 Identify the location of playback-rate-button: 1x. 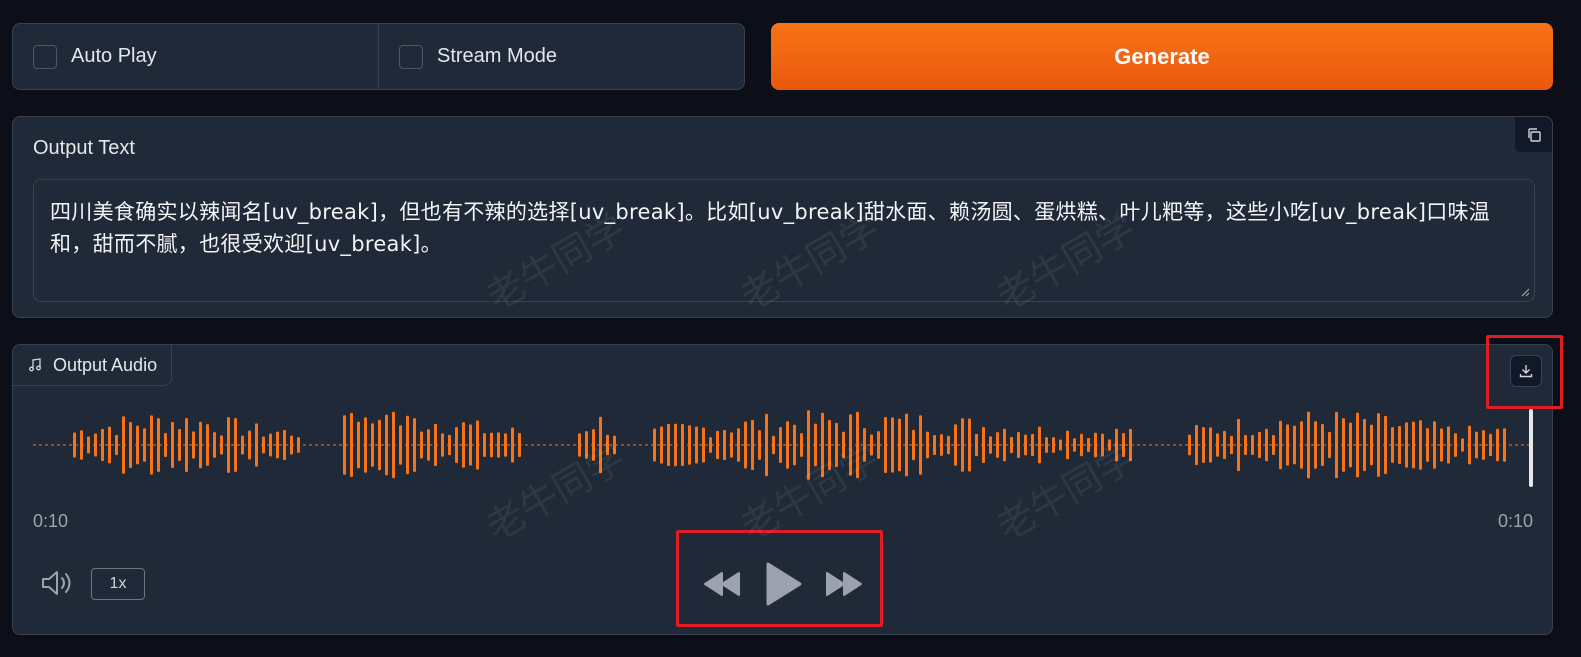
(118, 584).